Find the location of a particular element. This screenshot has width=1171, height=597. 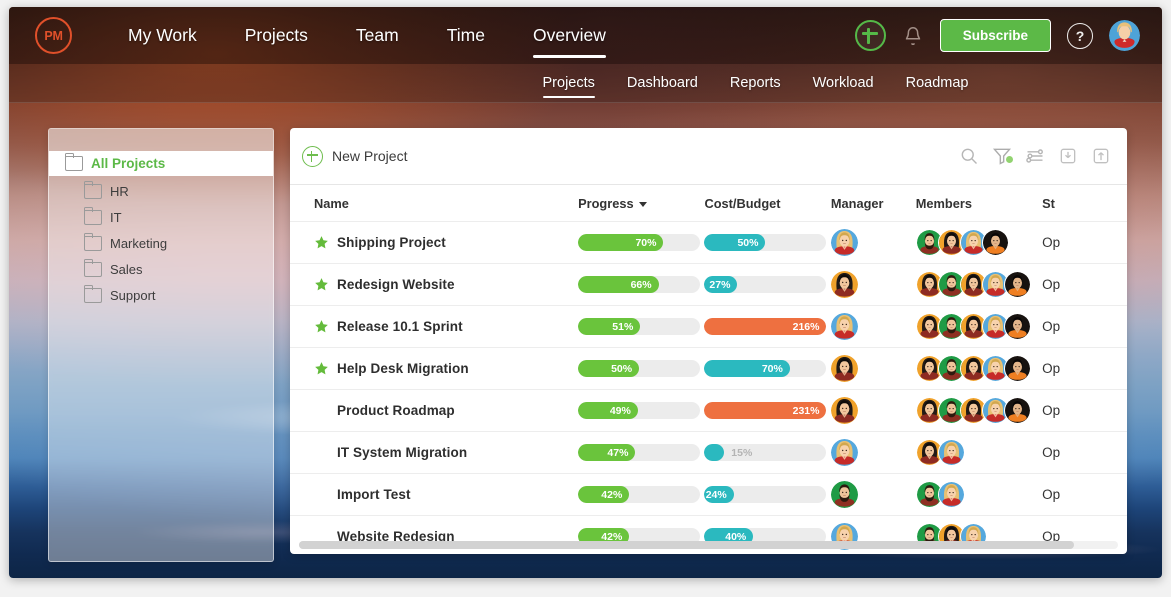

table-row: Product Roadmap 49% 231% Op is located at coordinates (708, 410).